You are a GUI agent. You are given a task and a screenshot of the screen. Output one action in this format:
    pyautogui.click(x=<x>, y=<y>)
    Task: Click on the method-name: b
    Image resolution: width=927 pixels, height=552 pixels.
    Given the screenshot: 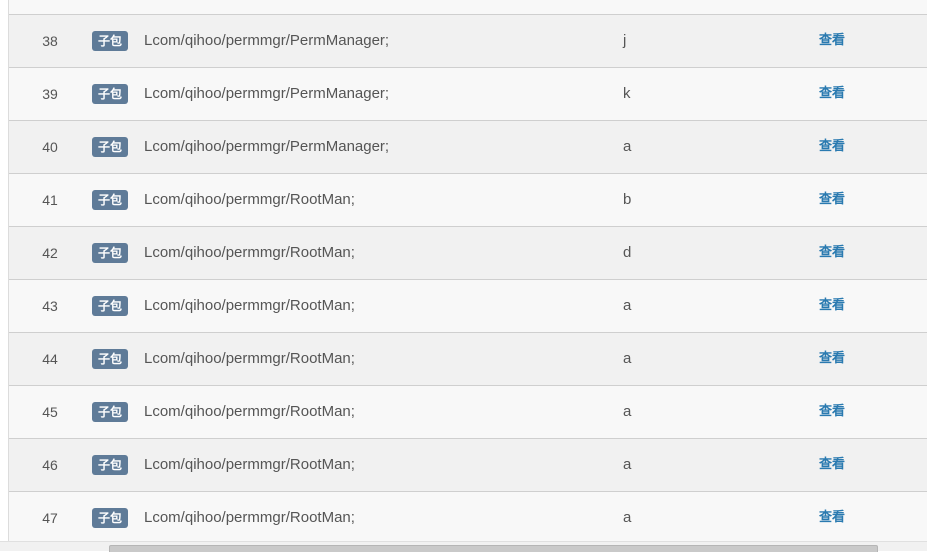 What is the action you would take?
    pyautogui.click(x=627, y=199)
    